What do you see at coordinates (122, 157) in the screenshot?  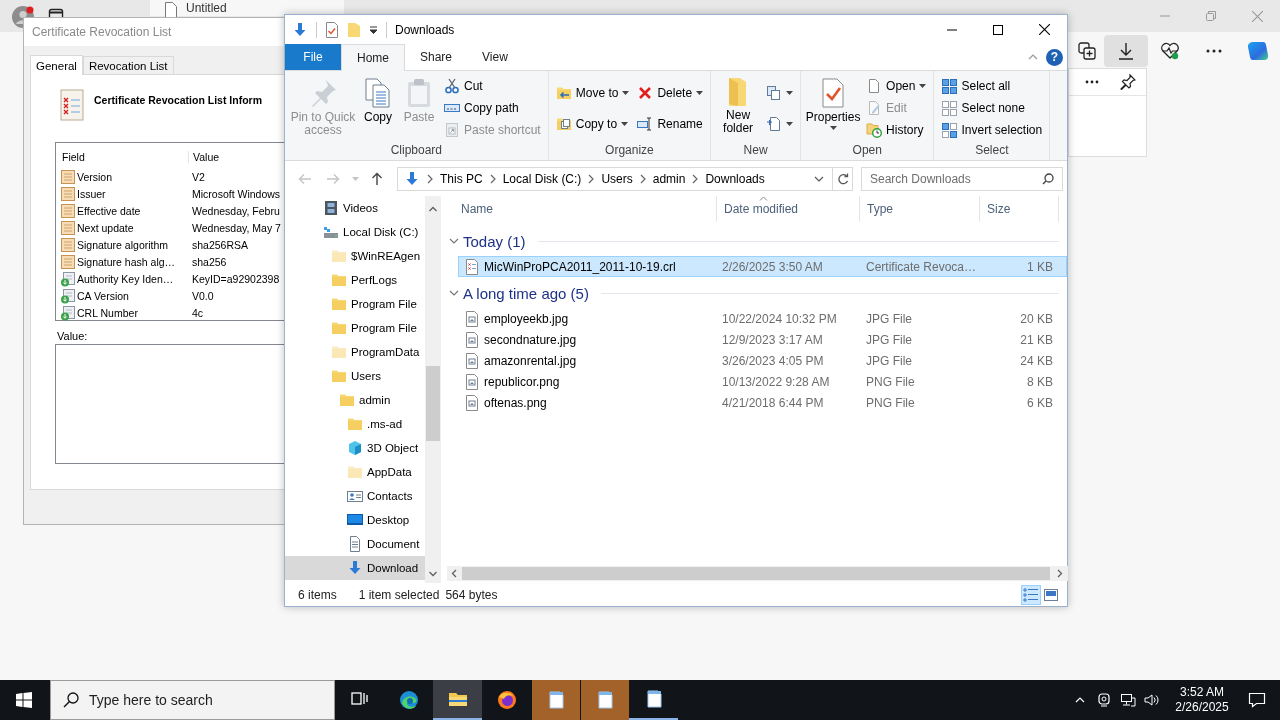 I see `column-header: Field` at bounding box center [122, 157].